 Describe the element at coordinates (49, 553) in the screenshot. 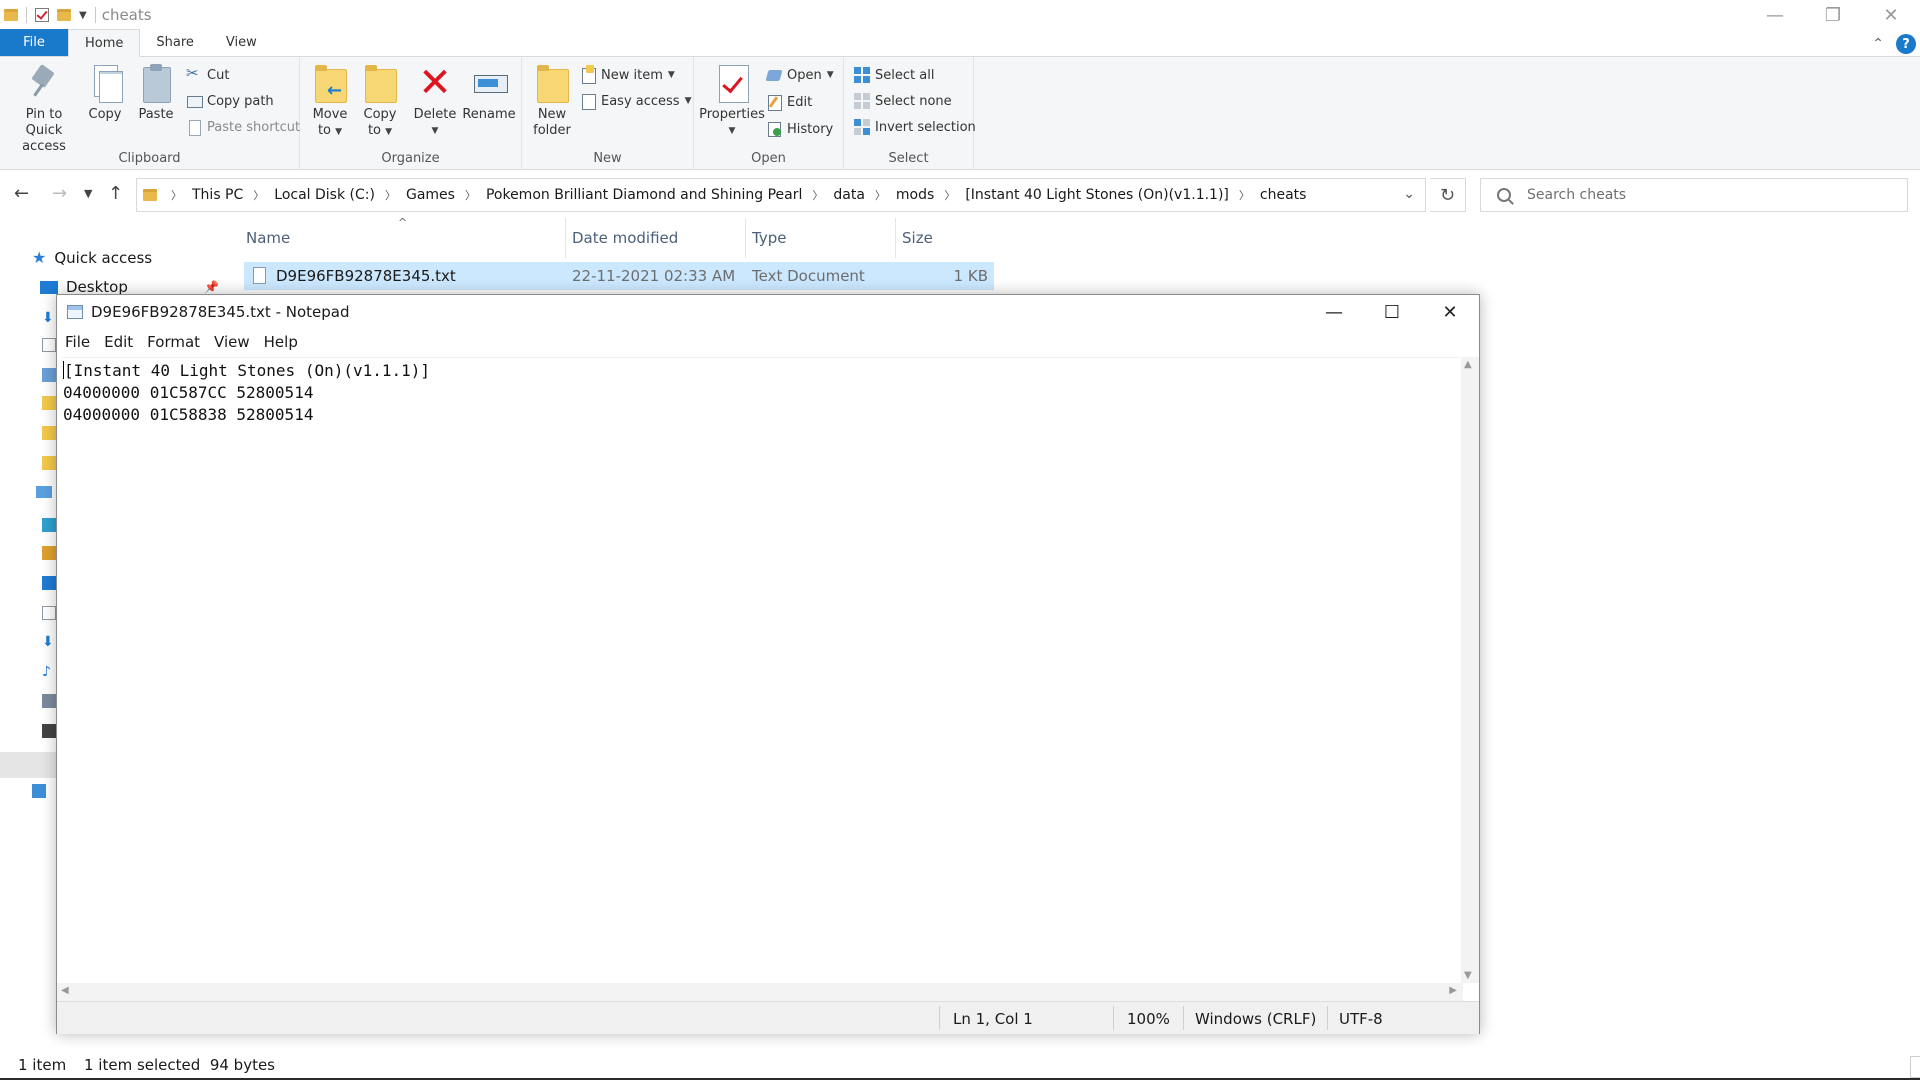

I see `this-pc-desktop-icon` at that location.